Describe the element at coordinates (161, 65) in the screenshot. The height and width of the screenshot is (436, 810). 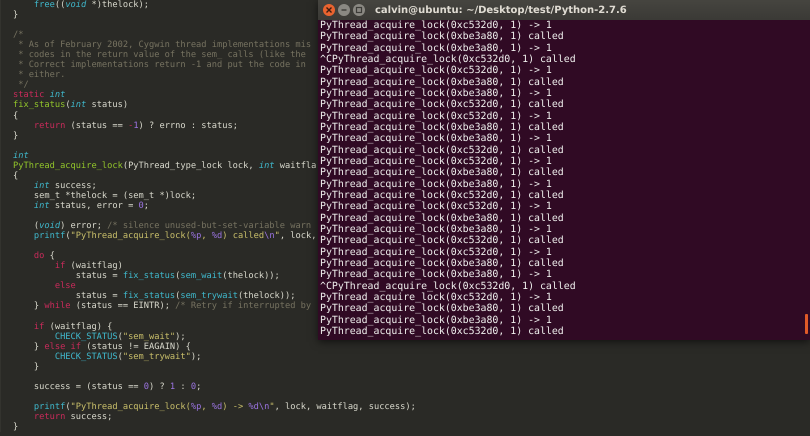
I see `code-line: * Correct implementations return -1 and put the code in` at that location.